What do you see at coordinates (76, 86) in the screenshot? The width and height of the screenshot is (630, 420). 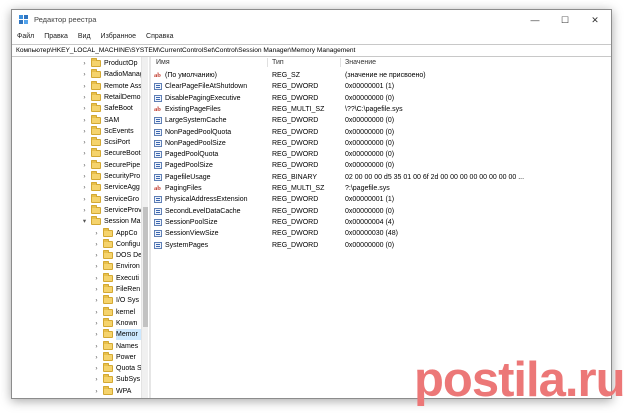 I see `tree-node: › Remote Ass` at bounding box center [76, 86].